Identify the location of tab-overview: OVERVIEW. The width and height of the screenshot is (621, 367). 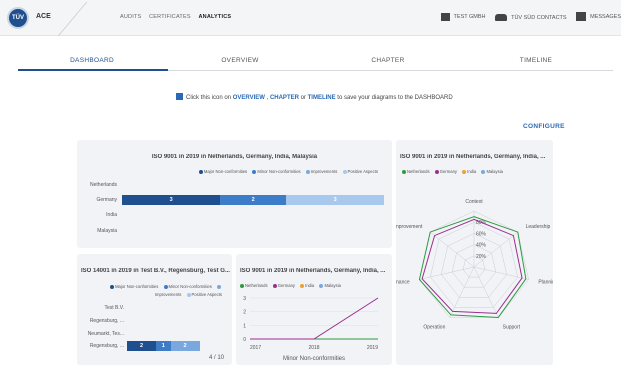
(240, 60).